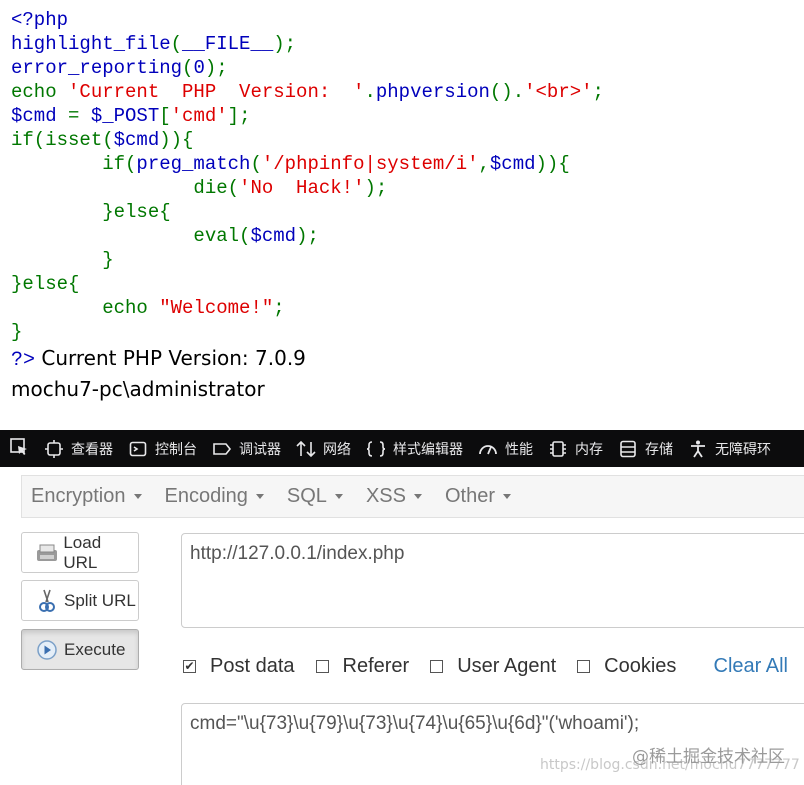 The image size is (804, 785). I want to click on element-picker-button, so click(19, 448).